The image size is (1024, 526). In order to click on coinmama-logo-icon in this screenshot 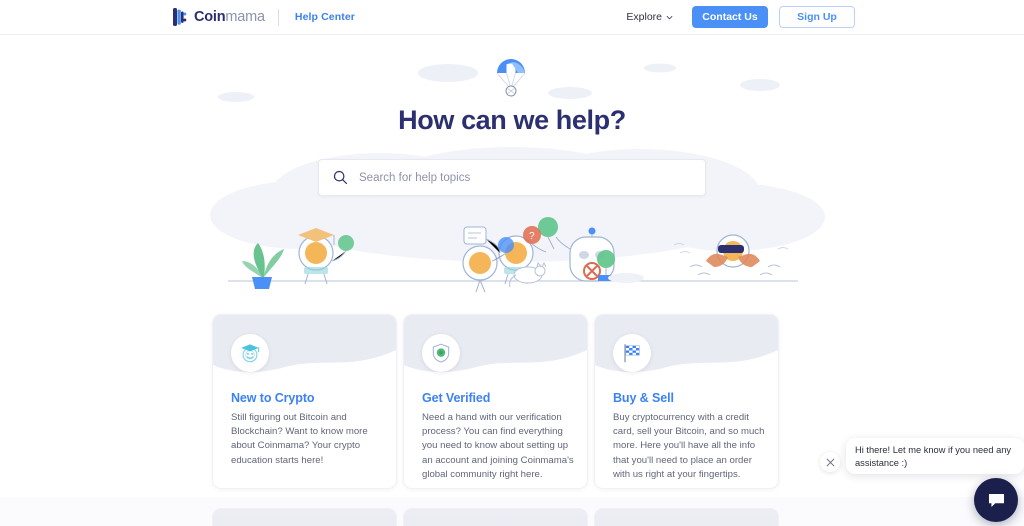, I will do `click(180, 17)`.